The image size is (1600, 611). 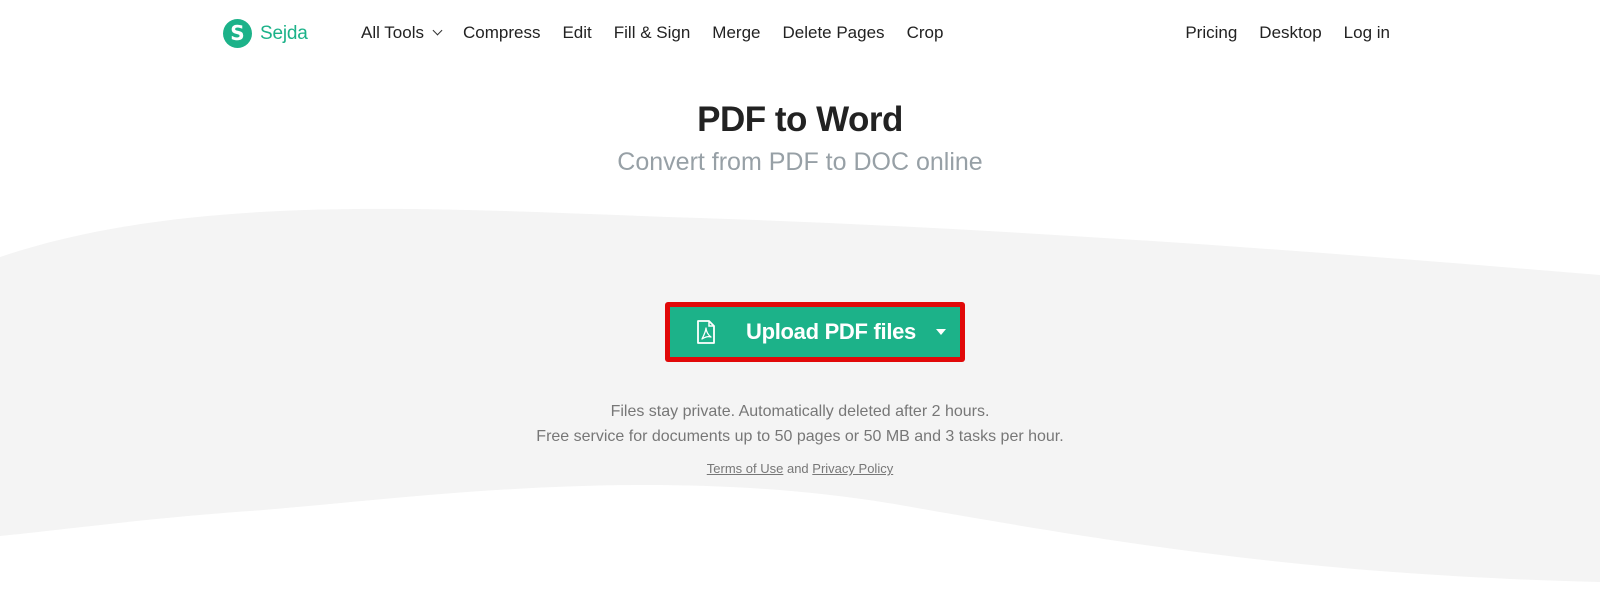 I want to click on privacy-policy-link: Privacy Policy, so click(x=852, y=468).